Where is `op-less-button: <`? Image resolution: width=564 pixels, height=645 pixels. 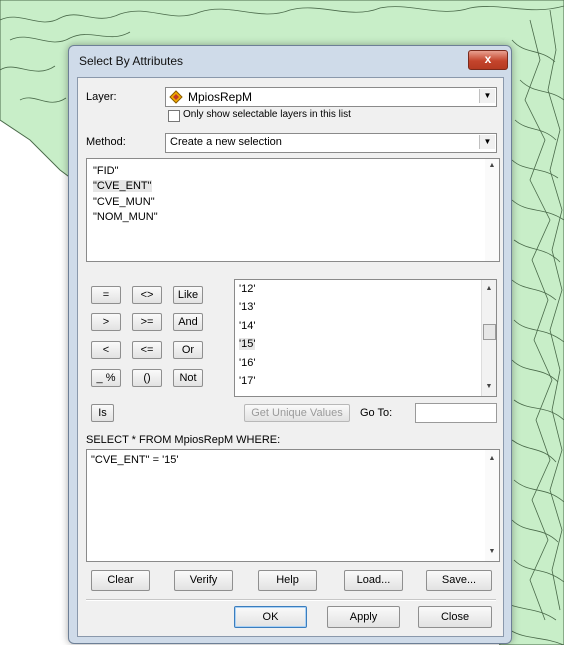
op-less-button: < is located at coordinates (106, 350).